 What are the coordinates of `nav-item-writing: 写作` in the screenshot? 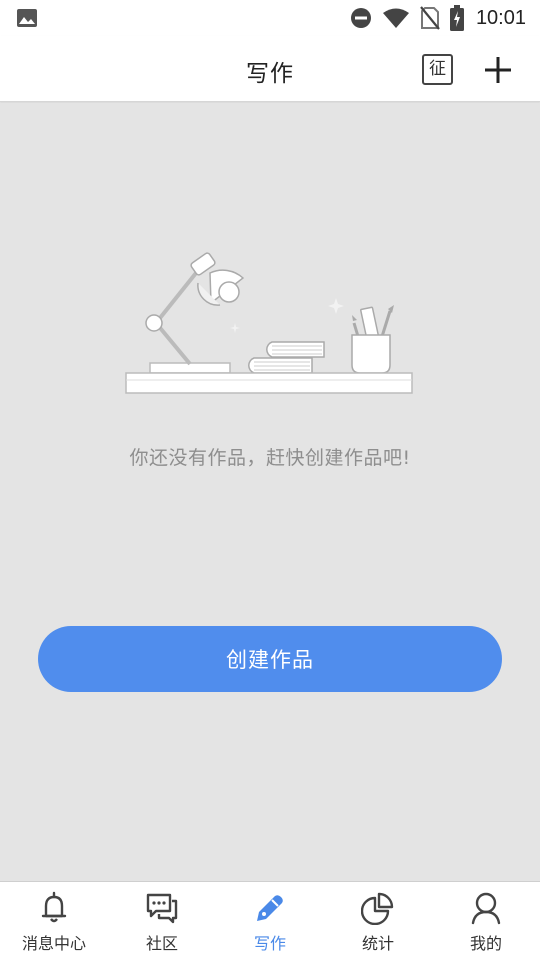 It's located at (270, 921).